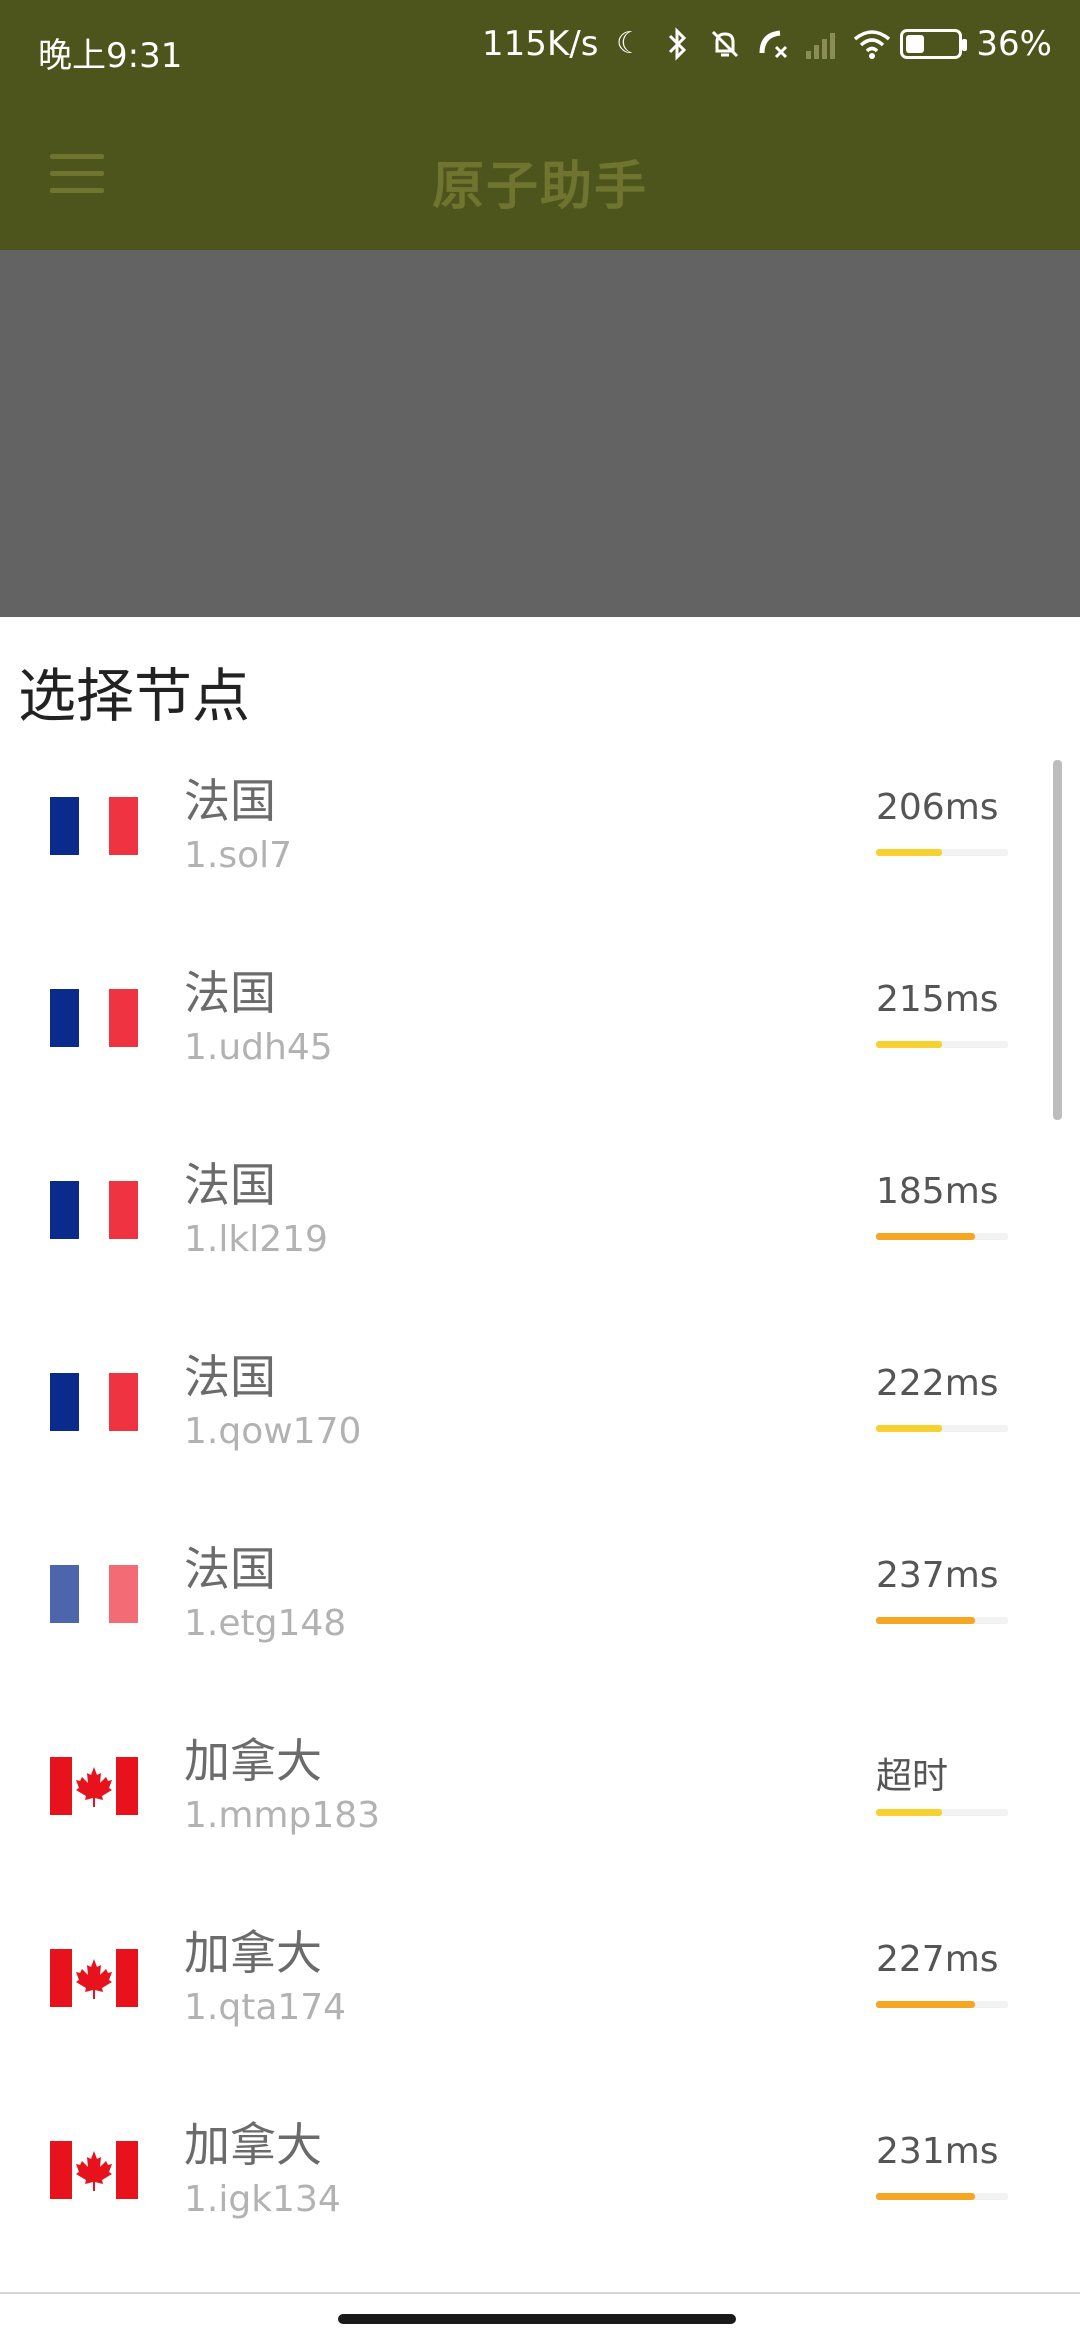  I want to click on battery-percent: 36%, so click(1014, 44).